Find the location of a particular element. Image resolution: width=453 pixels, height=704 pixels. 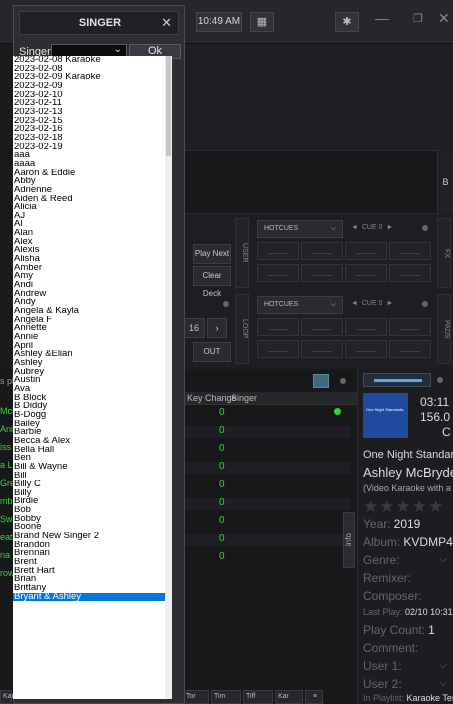

singer-list-item: Annie is located at coordinates (89, 337).